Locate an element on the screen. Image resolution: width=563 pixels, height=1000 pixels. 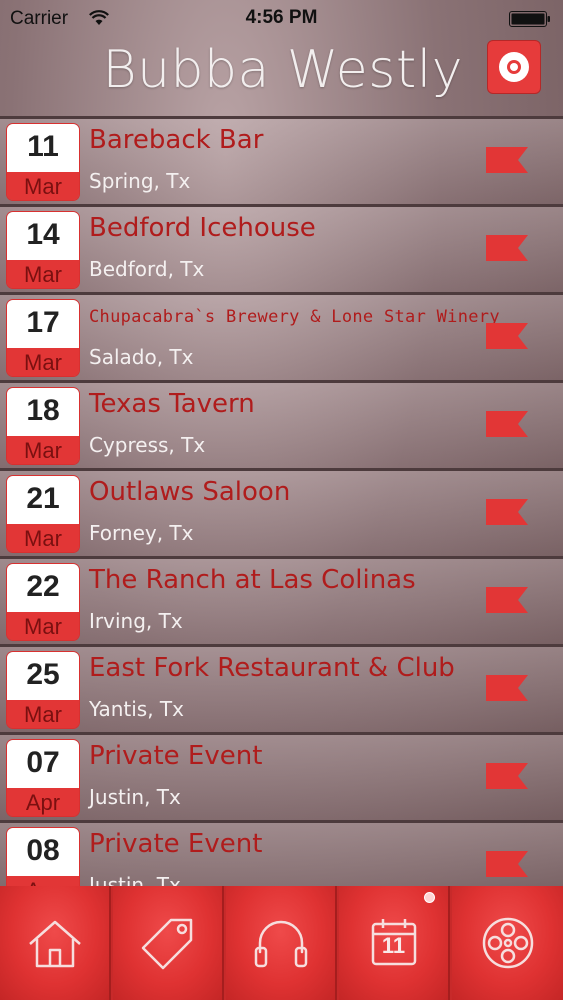
tab-bar: 11 is located at coordinates (281, 943).